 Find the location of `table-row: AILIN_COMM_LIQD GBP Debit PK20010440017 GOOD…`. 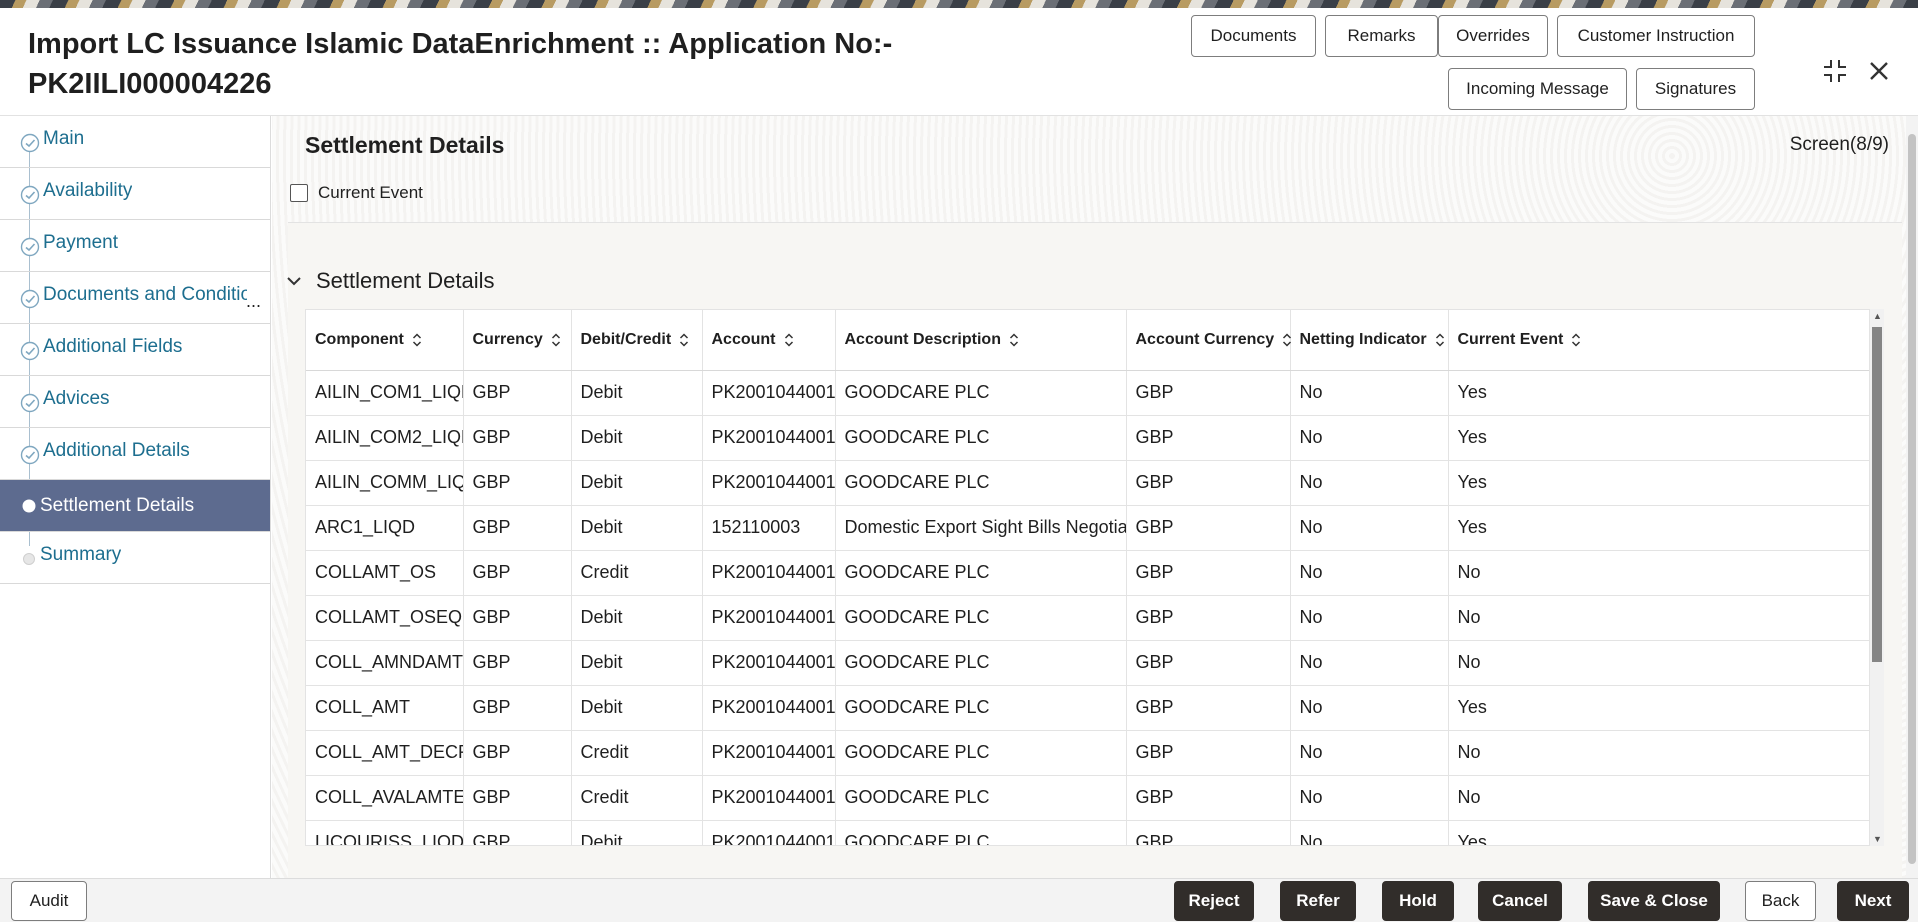

table-row: AILIN_COMM_LIQD GBP Debit PK20010440017 GOOD… is located at coordinates (1087, 483).